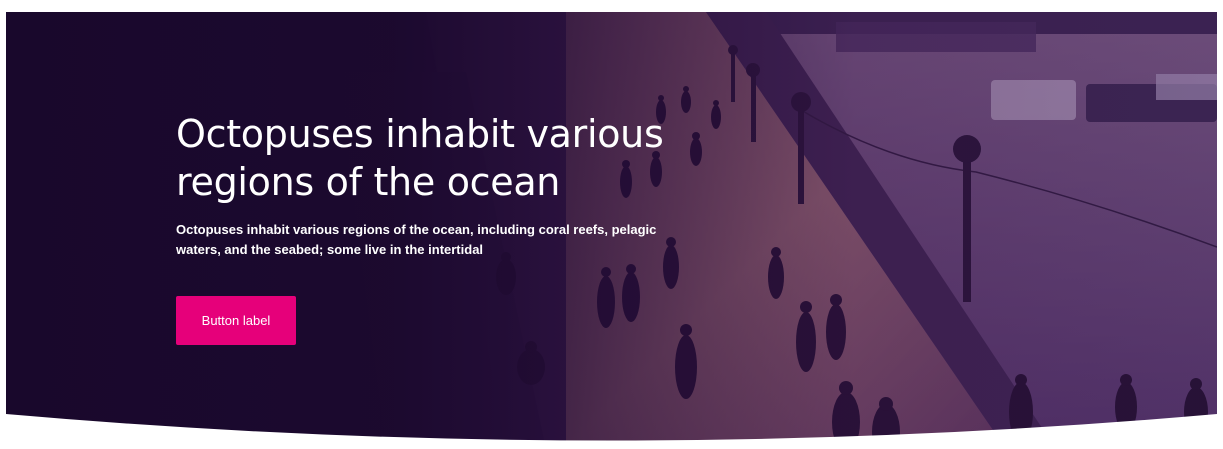 The height and width of the screenshot is (449, 1223). I want to click on hero-bottom-curve, so click(611, 431).